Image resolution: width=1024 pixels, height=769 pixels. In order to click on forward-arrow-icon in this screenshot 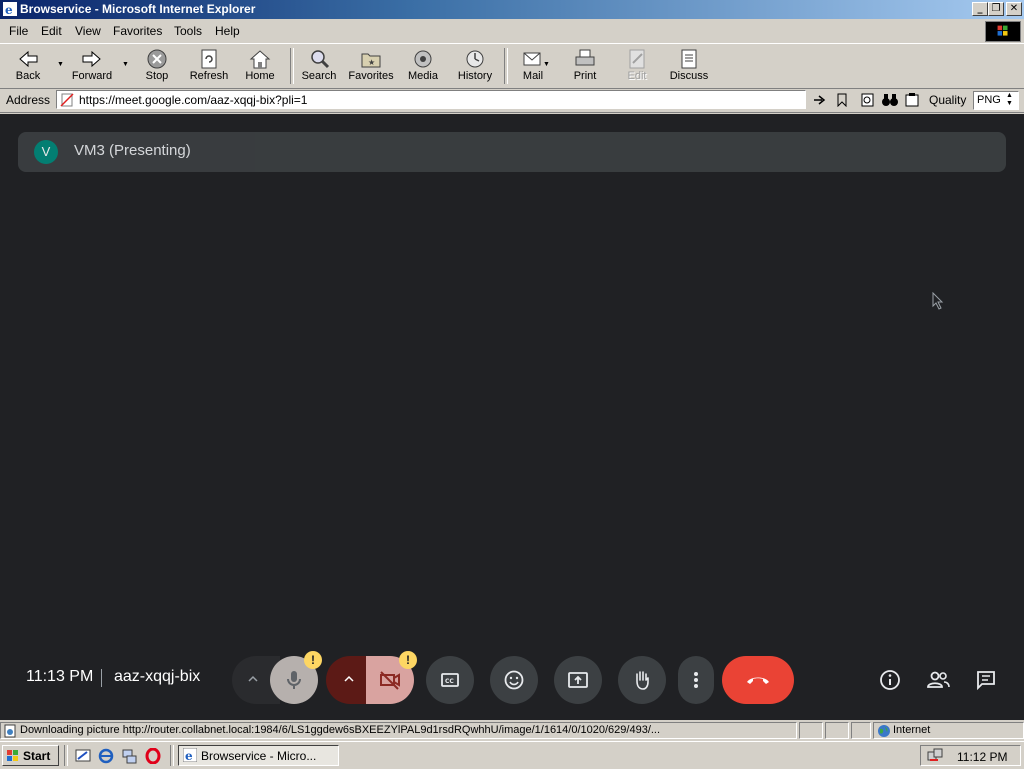, I will do `click(91, 59)`.